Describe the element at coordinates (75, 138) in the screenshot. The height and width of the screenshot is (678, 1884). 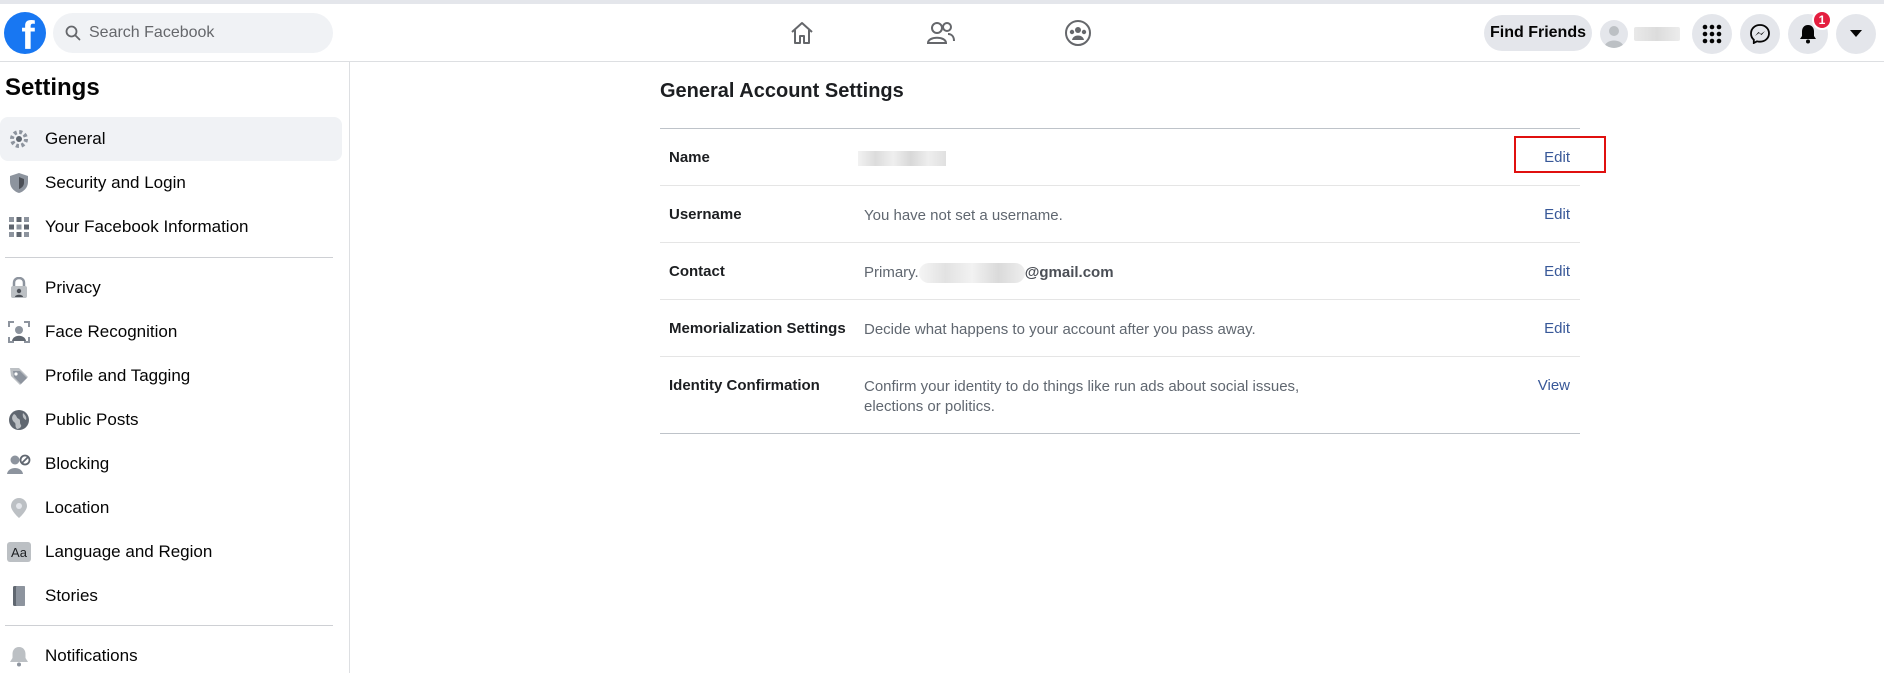
I see `sidebar-item-label: General` at that location.